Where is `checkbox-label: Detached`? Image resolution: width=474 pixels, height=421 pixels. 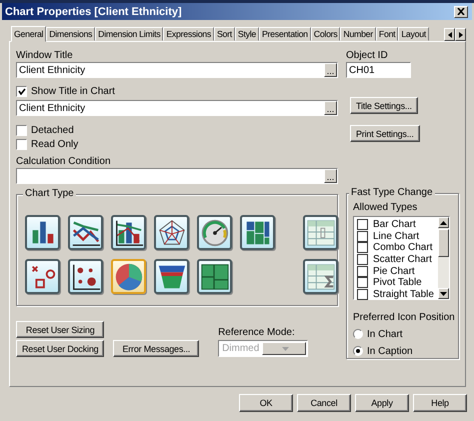 checkbox-label: Detached is located at coordinates (52, 130).